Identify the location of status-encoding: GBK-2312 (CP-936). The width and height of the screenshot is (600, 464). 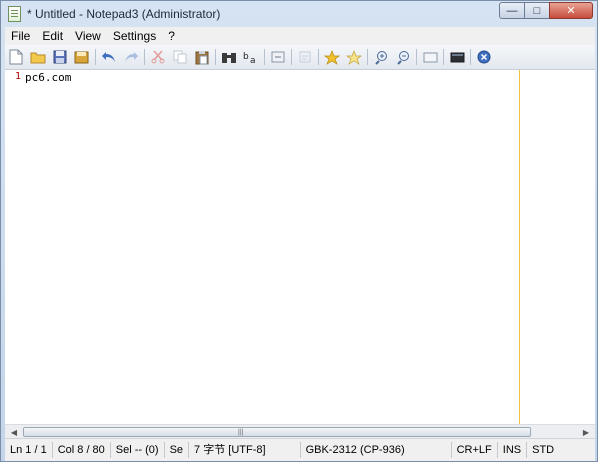
(376, 450).